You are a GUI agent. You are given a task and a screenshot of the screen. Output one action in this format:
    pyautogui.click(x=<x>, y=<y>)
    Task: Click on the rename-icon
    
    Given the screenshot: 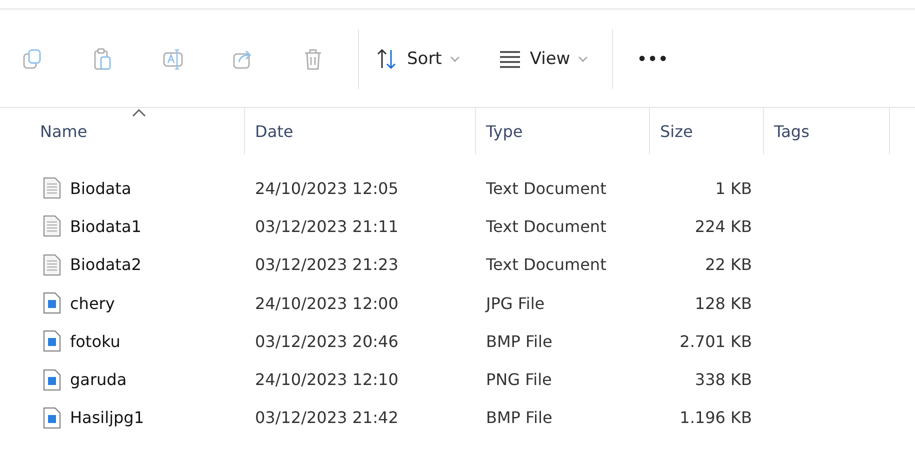 What is the action you would take?
    pyautogui.click(x=173, y=58)
    